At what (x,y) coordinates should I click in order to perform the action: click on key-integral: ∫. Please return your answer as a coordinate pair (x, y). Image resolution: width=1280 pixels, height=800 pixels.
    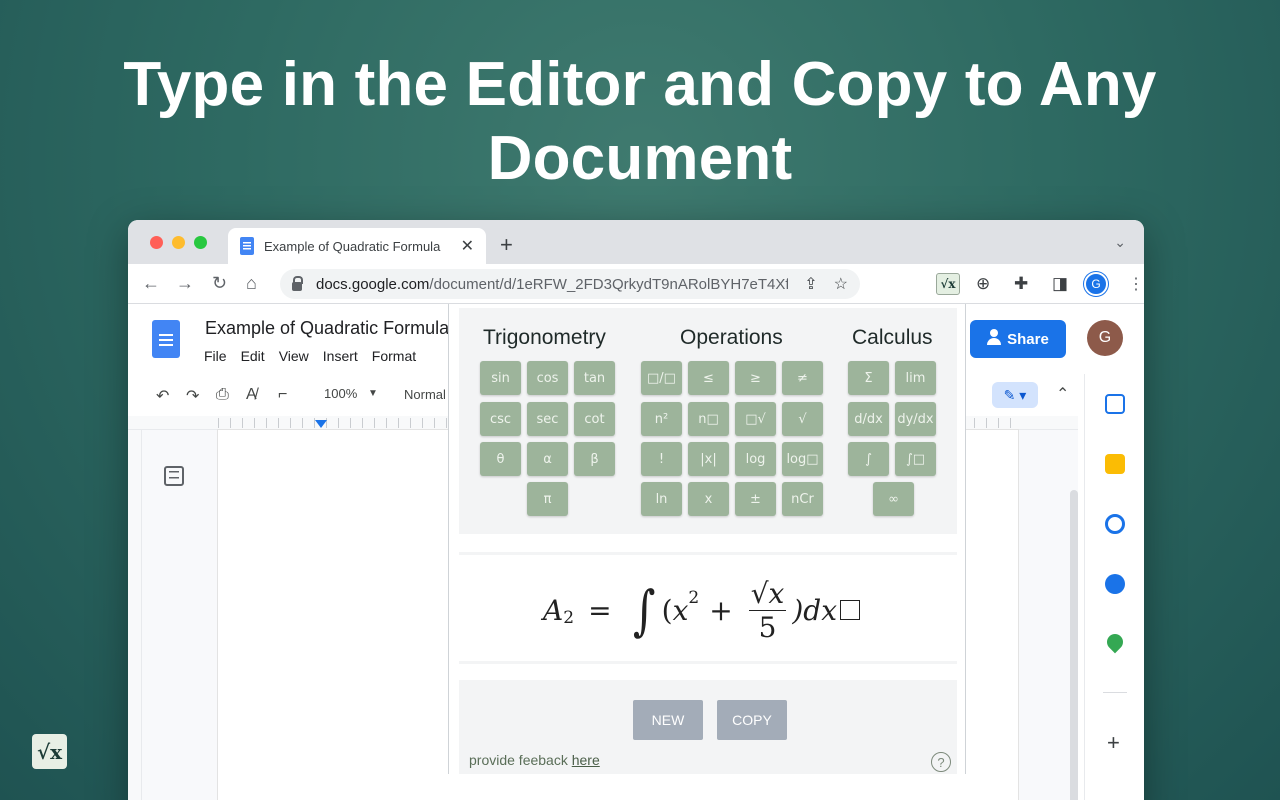
    Looking at the image, I should click on (868, 459).